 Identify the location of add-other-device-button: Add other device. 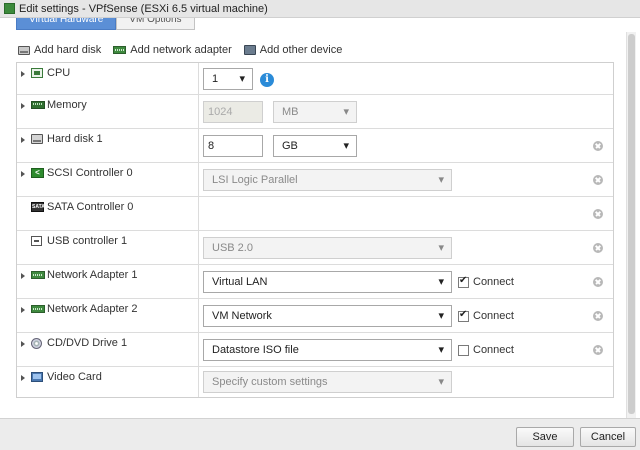
(293, 50).